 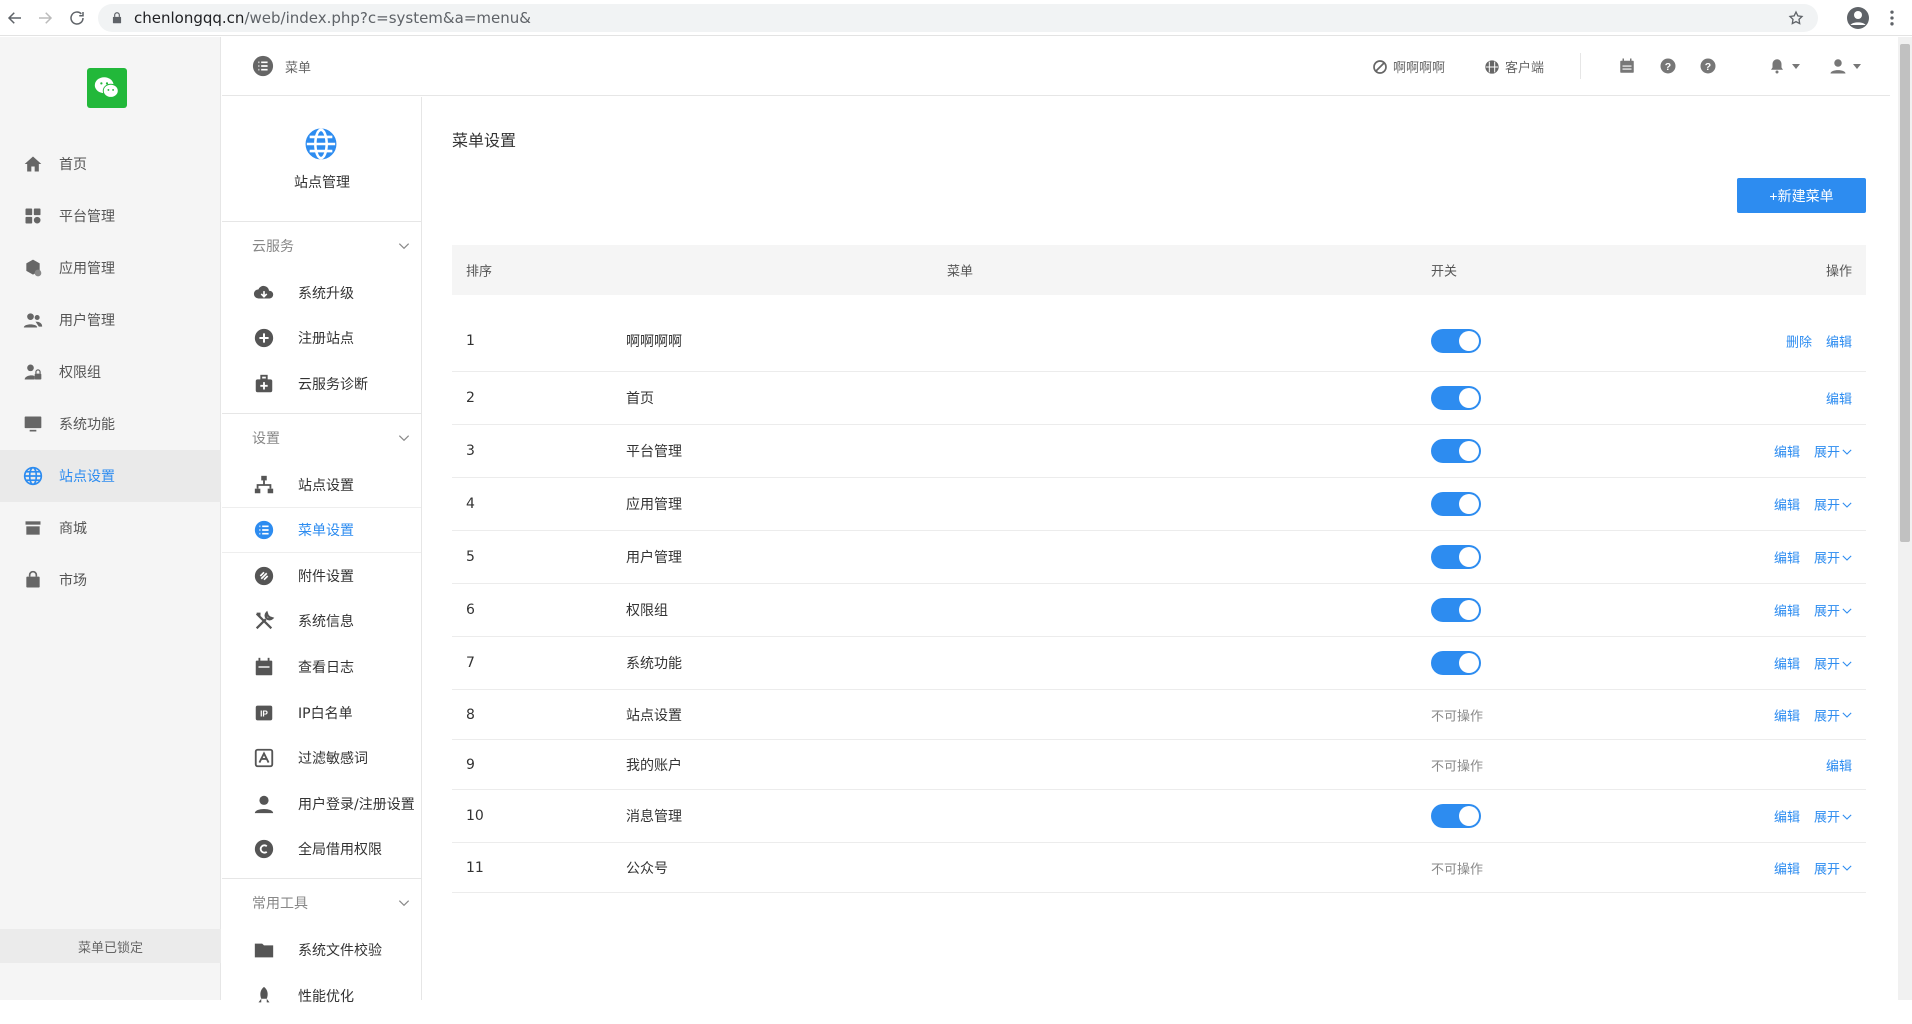 I want to click on scrollbar-thumb, so click(x=1905, y=293).